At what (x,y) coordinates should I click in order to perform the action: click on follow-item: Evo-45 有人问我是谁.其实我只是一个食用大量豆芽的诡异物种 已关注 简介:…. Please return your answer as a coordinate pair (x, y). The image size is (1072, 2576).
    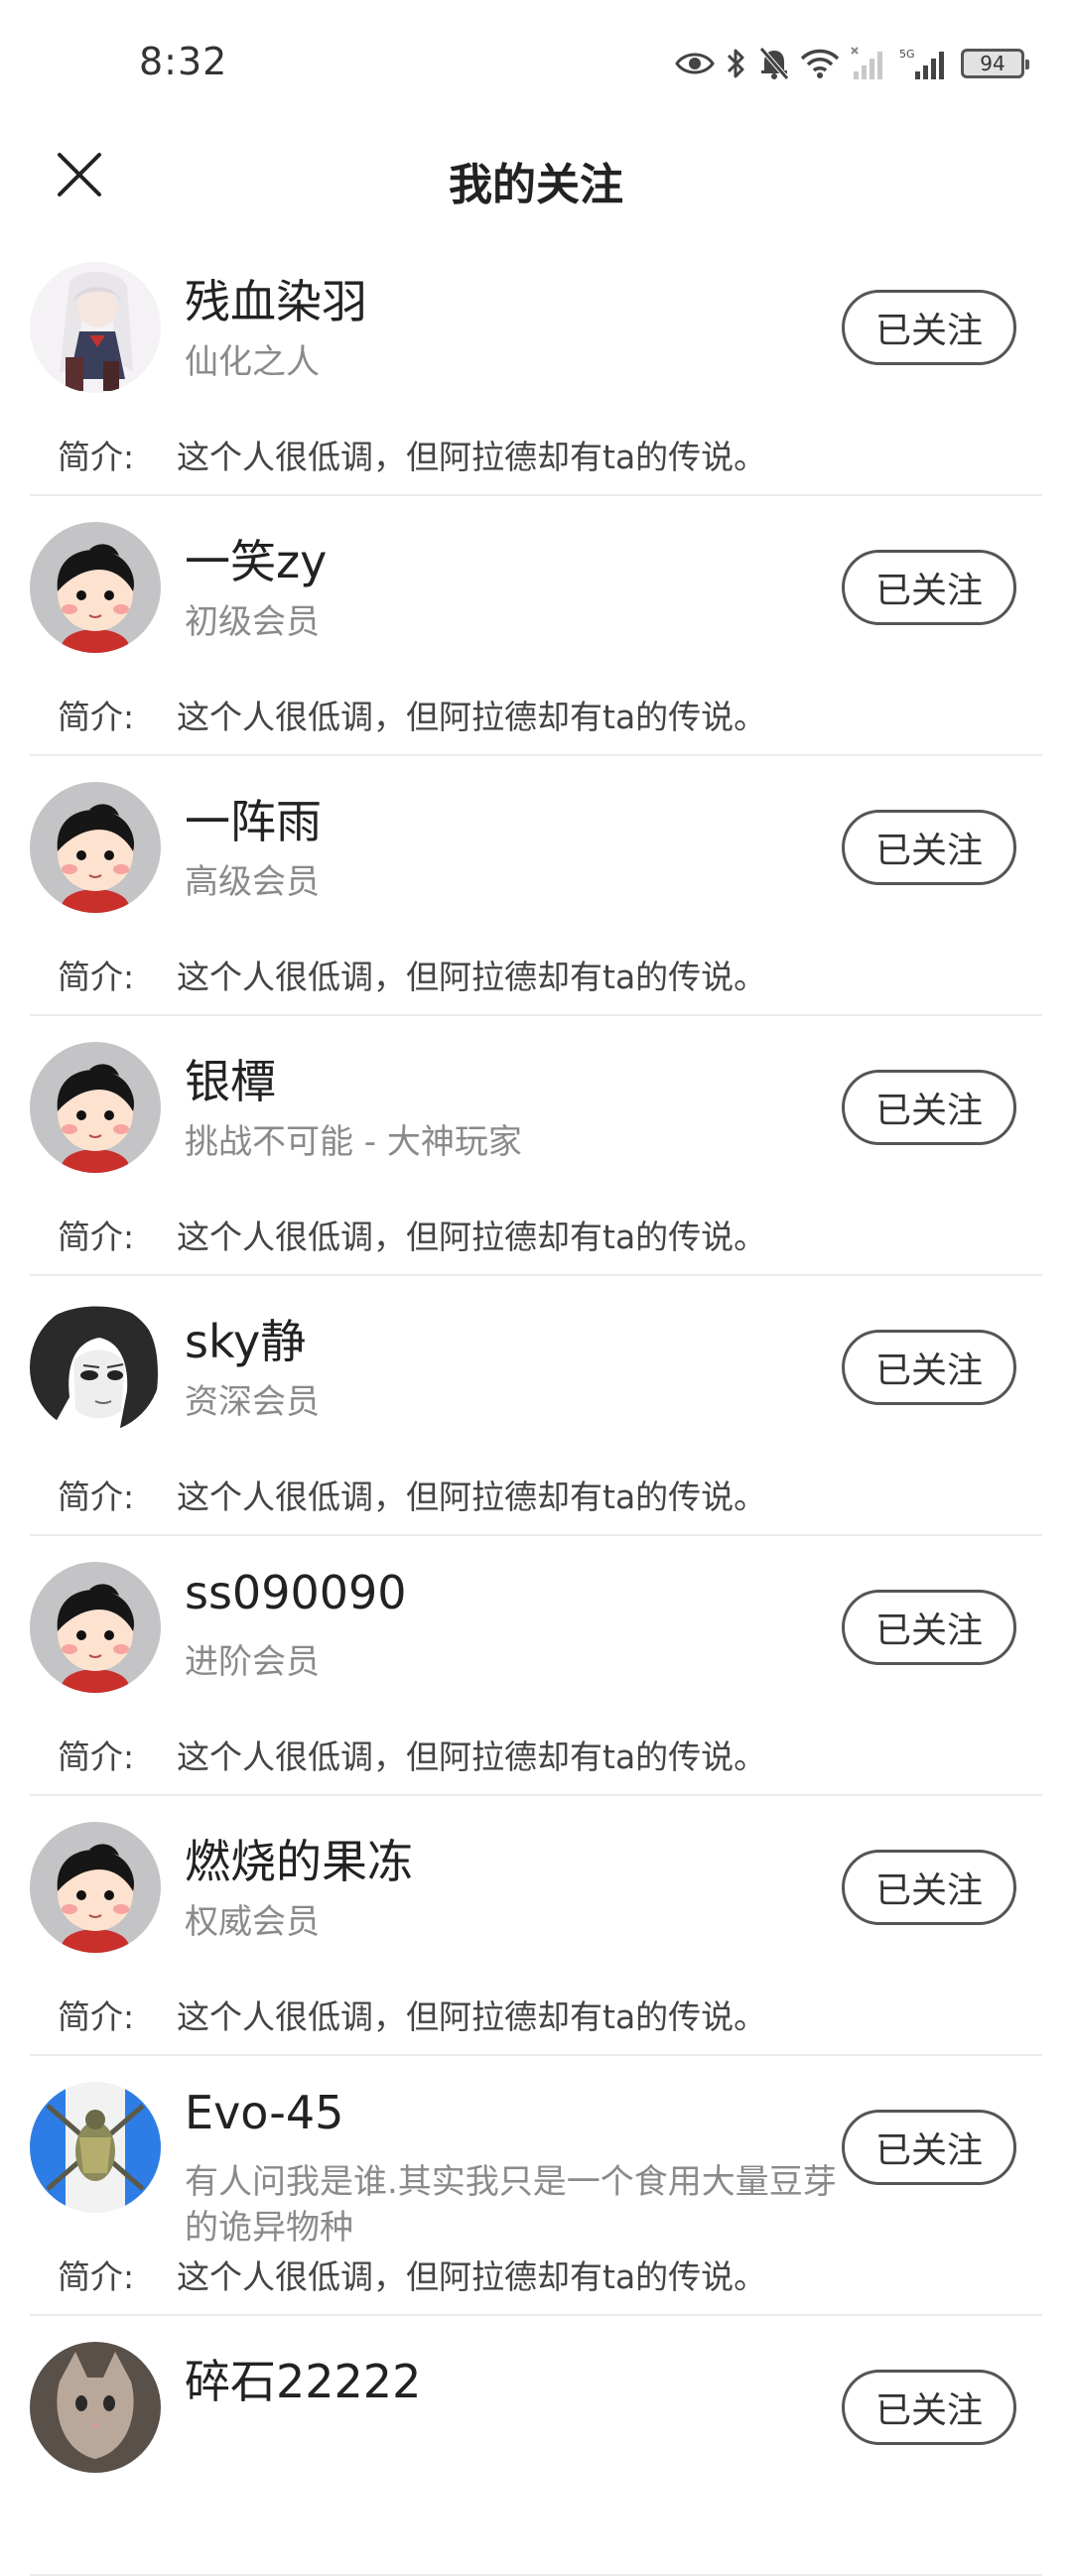
    Looking at the image, I should click on (536, 2186).